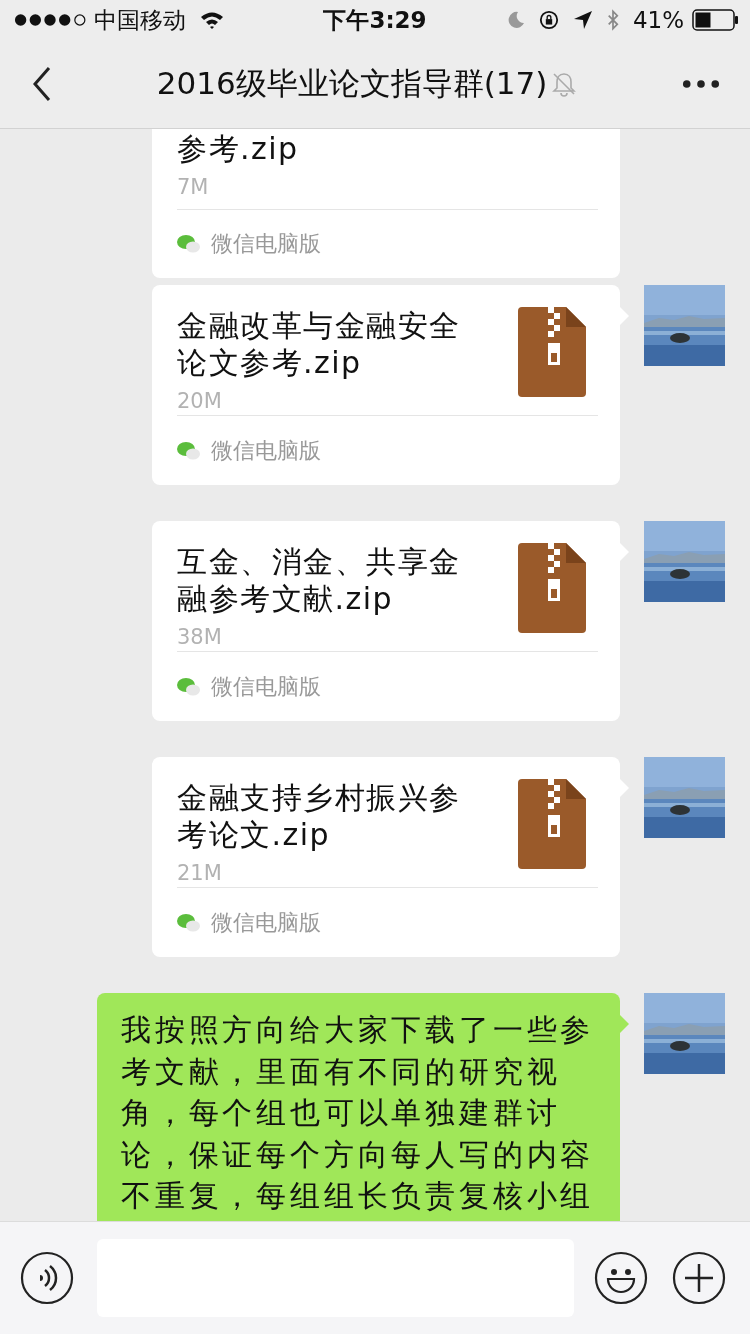 The image size is (750, 1334). Describe the element at coordinates (386, 203) in the screenshot. I see `file-message: 参考.zip 7M 微信电脑版` at that location.